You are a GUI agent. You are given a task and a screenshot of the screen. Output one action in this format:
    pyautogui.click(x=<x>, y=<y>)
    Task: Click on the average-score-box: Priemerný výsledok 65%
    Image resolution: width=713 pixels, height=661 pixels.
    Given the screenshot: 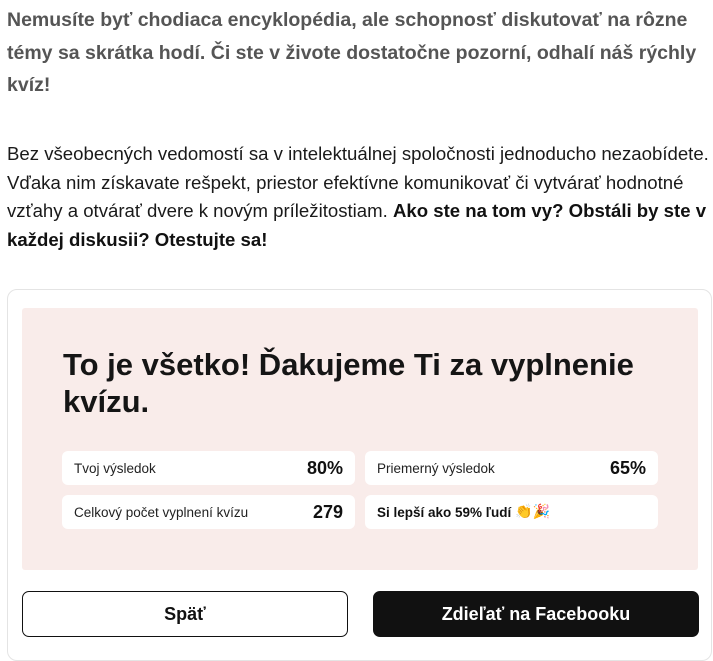 What is the action you would take?
    pyautogui.click(x=511, y=468)
    